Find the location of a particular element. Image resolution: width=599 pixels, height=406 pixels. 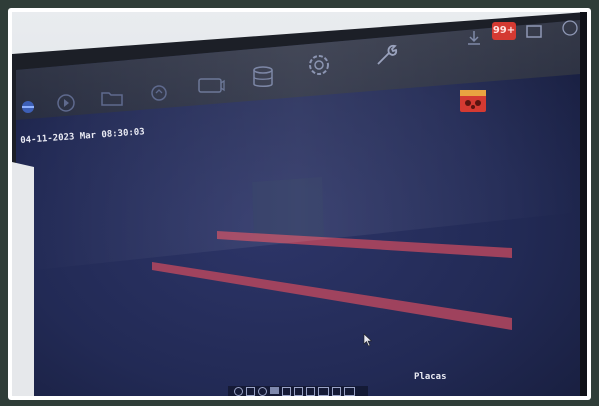

toolbar-btn-7-icon is located at coordinates (310, 391).